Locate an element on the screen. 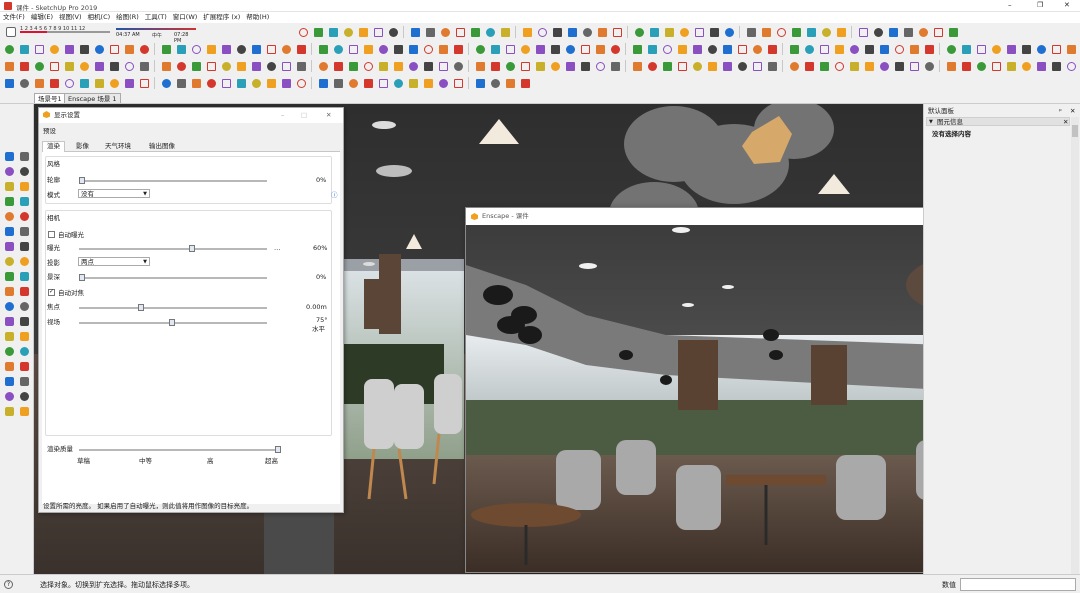 This screenshot has width=1080, height=593. layer-tool-icon is located at coordinates (24, 381).